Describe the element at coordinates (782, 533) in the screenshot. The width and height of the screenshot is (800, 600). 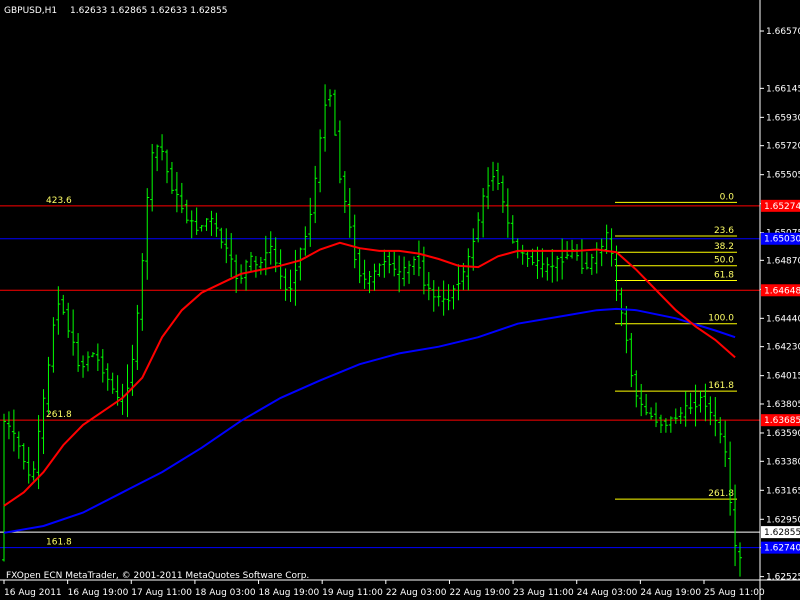
I see `price-tag-label: 1.62855` at that location.